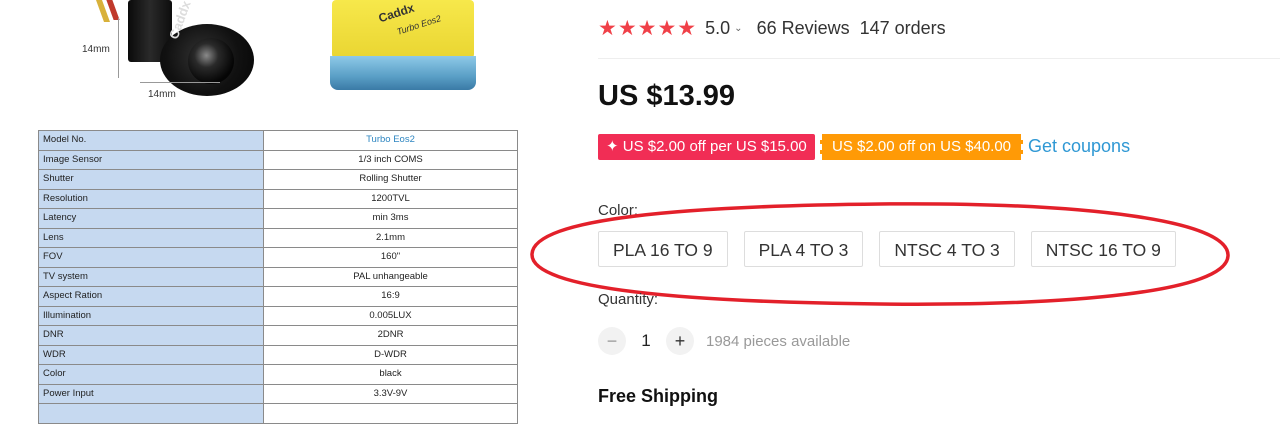 The image size is (1280, 424). Describe the element at coordinates (151, 276) in the screenshot. I see `spec-key: TV system` at that location.